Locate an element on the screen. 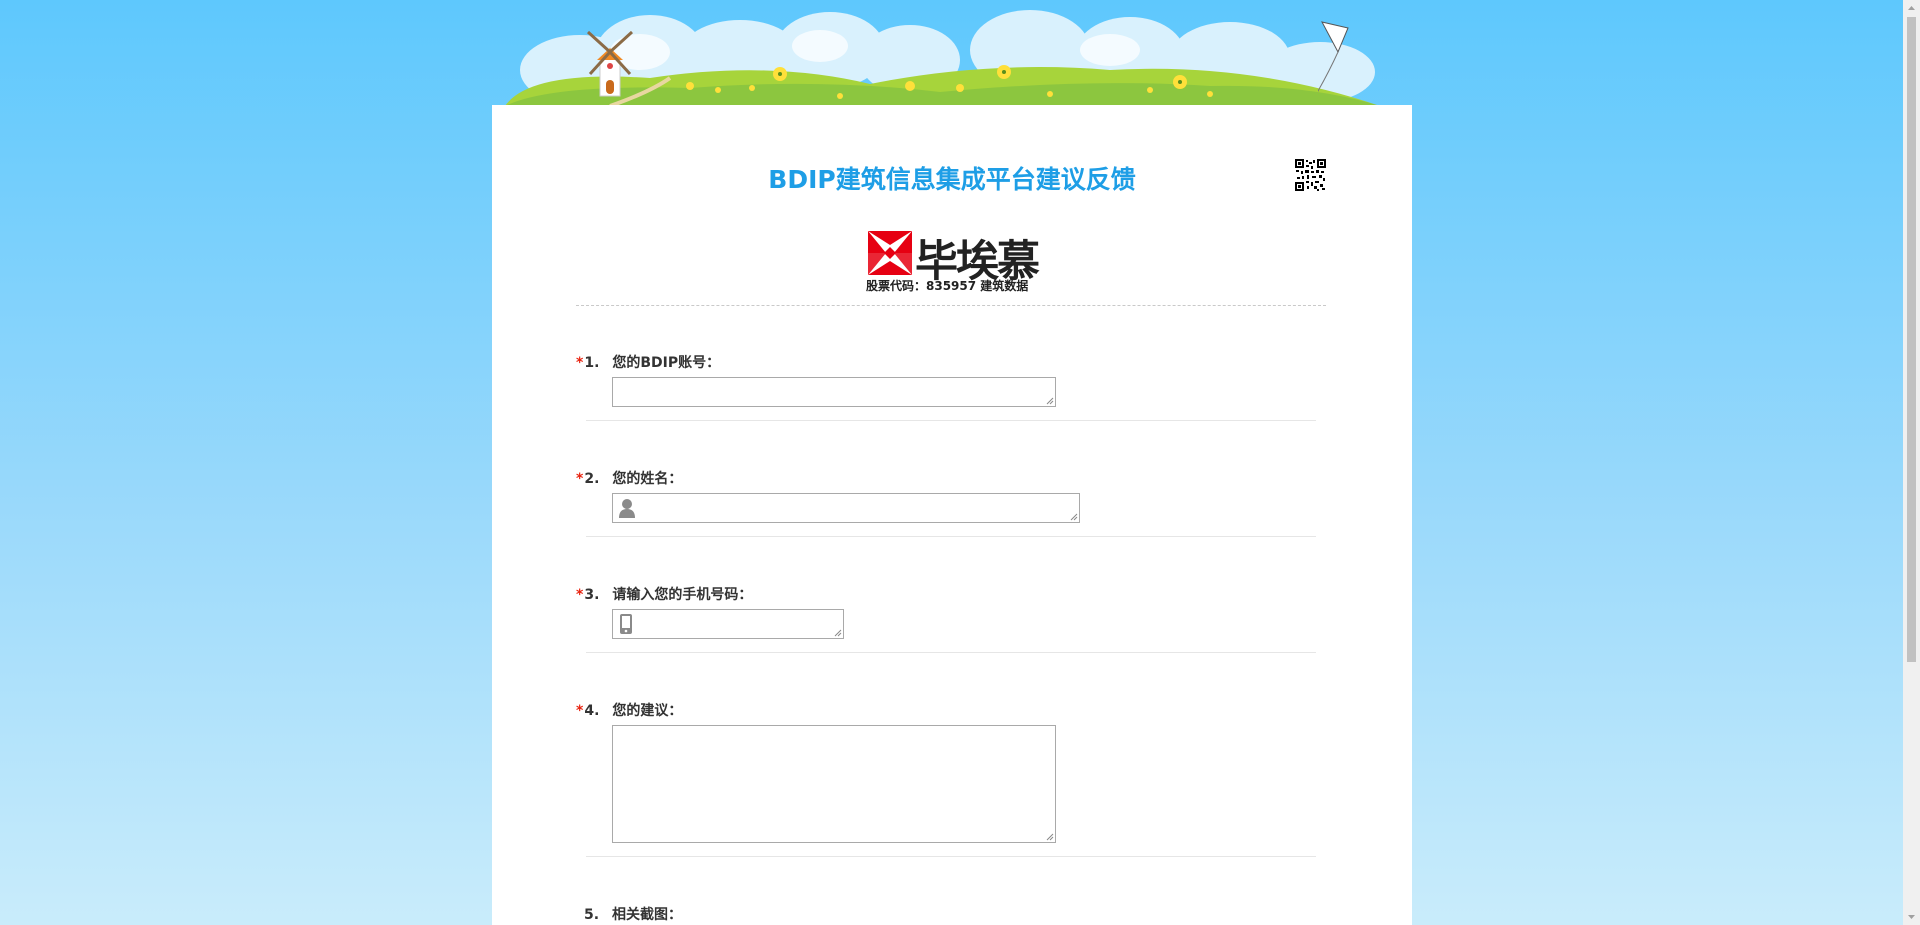 The height and width of the screenshot is (925, 1920). scrollbar-thumb is located at coordinates (1911, 339).